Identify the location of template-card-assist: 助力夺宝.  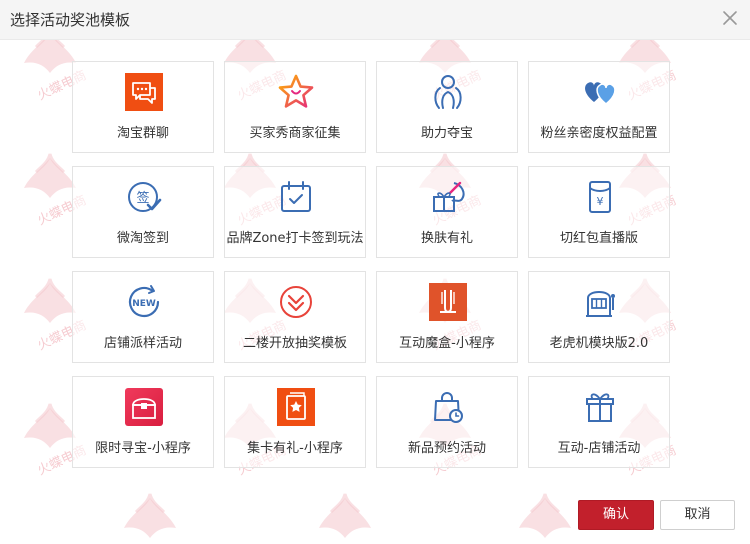
(447, 107).